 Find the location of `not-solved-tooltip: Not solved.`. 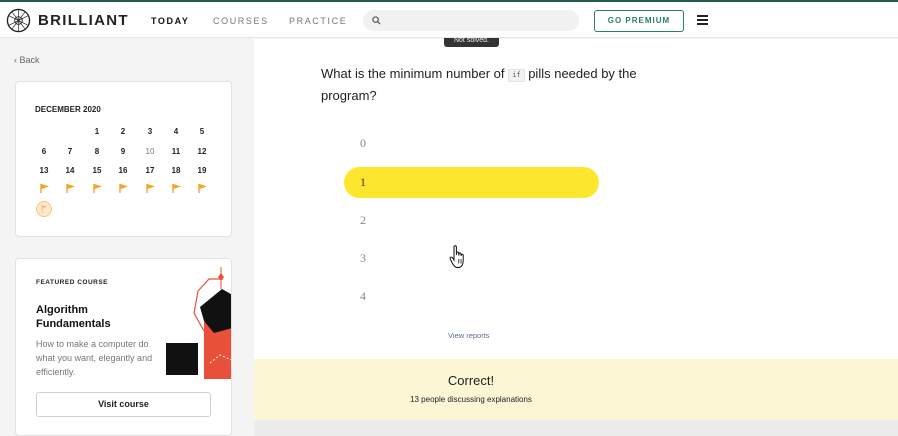

not-solved-tooltip: Not solved. is located at coordinates (471, 42).